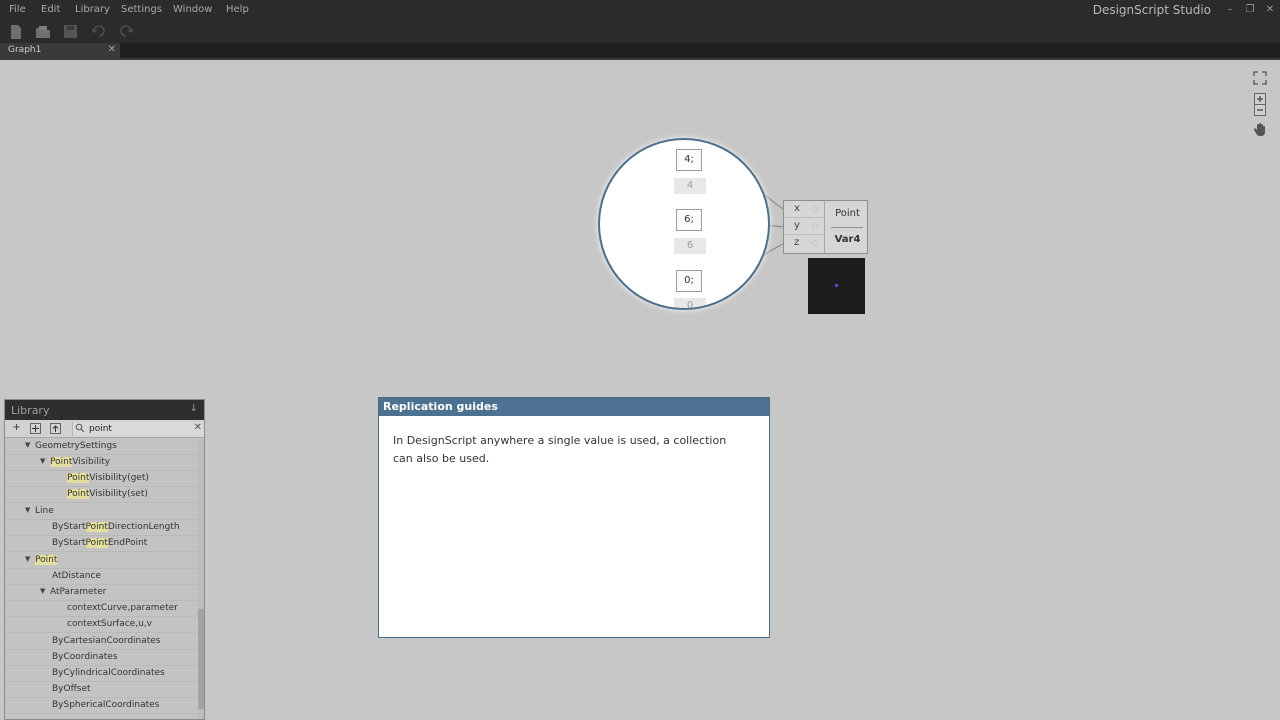  Describe the element at coordinates (198, 427) in the screenshot. I see `clear-search-icon: ✕` at that location.